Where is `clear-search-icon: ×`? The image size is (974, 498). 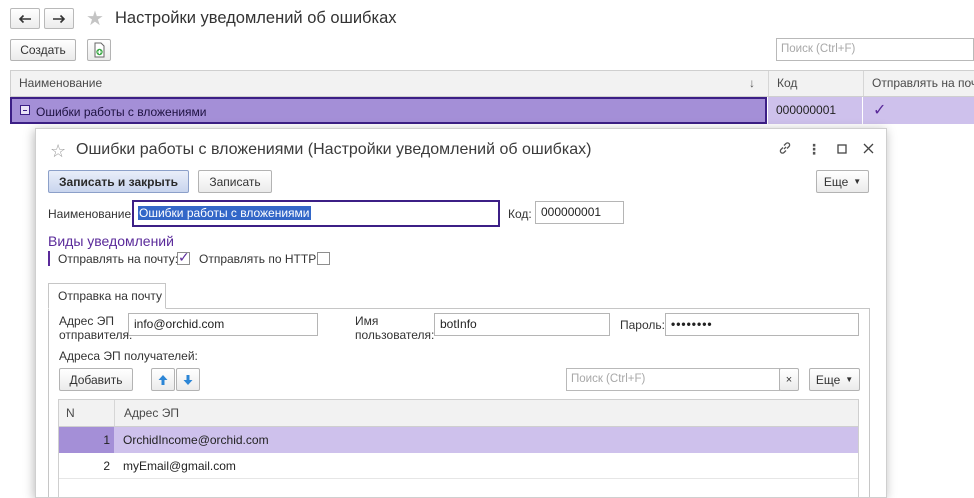 clear-search-icon: × is located at coordinates (789, 379).